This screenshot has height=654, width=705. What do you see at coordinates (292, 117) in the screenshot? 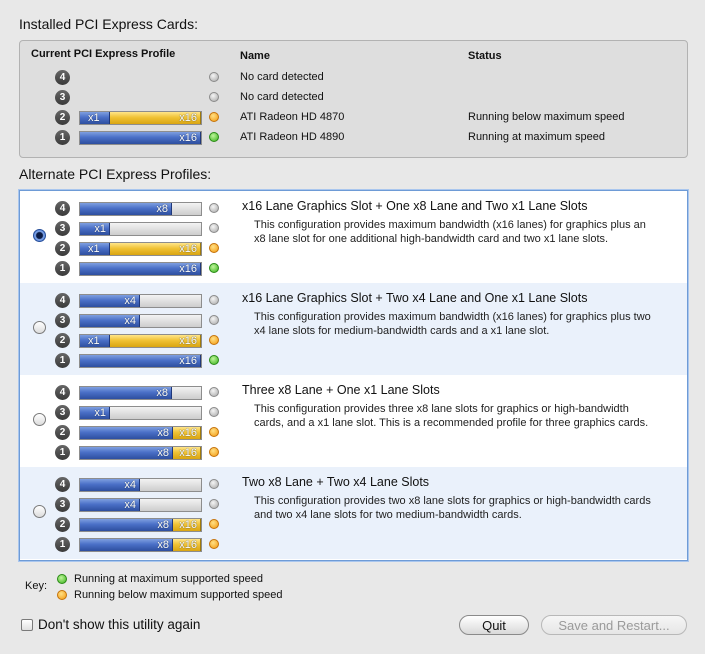
I see `card-name: ATI Radeon HD 4870` at bounding box center [292, 117].